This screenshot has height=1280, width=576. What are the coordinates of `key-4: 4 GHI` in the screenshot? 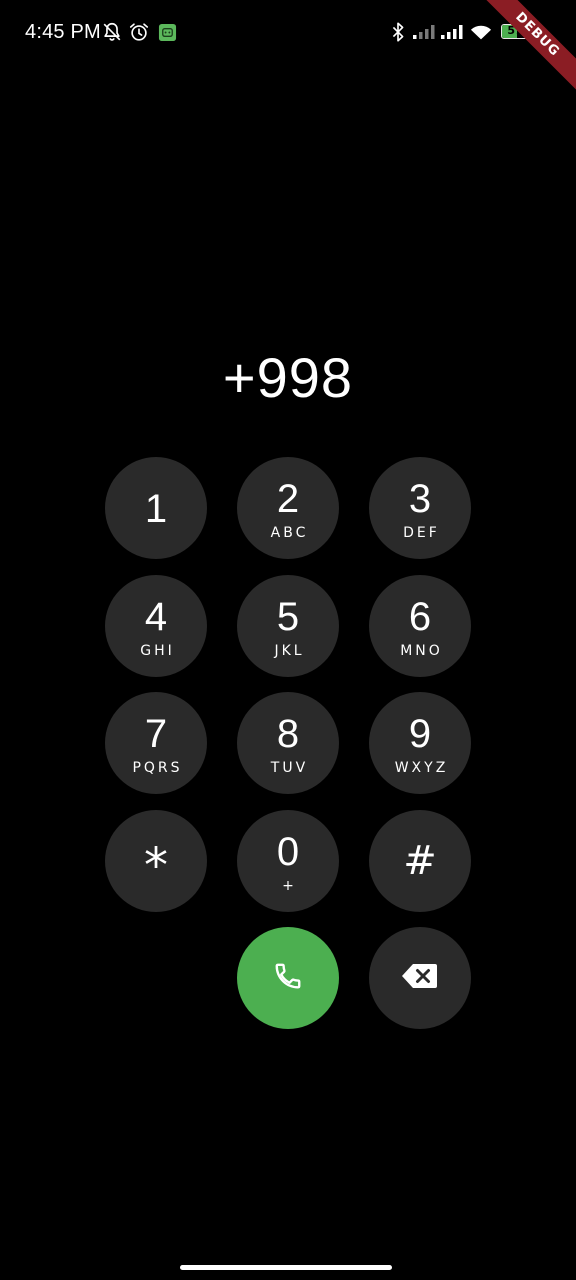 It's located at (156, 626).